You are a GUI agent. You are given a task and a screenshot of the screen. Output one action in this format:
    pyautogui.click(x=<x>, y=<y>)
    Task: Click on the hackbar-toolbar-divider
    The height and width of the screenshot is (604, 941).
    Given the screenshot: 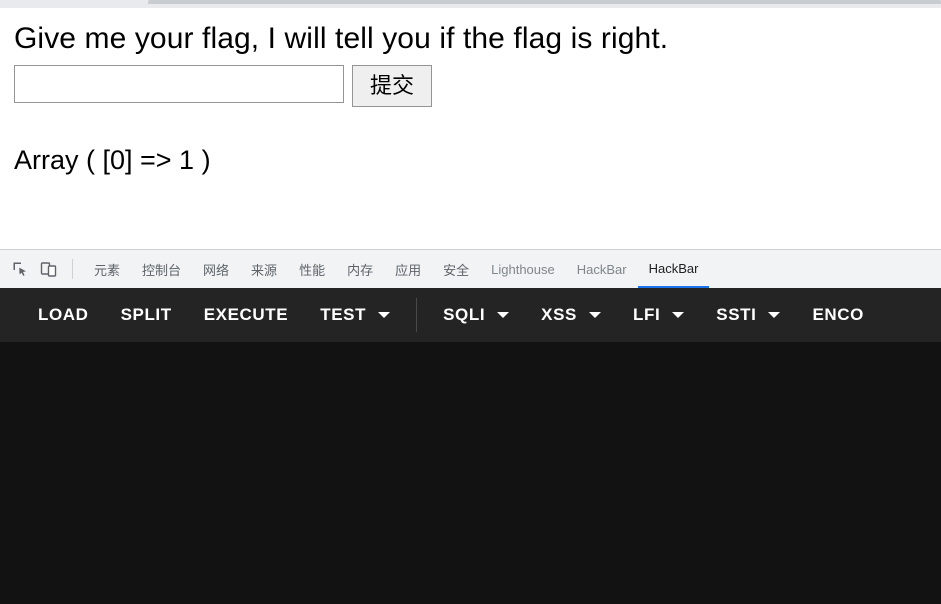 What is the action you would take?
    pyautogui.click(x=417, y=315)
    